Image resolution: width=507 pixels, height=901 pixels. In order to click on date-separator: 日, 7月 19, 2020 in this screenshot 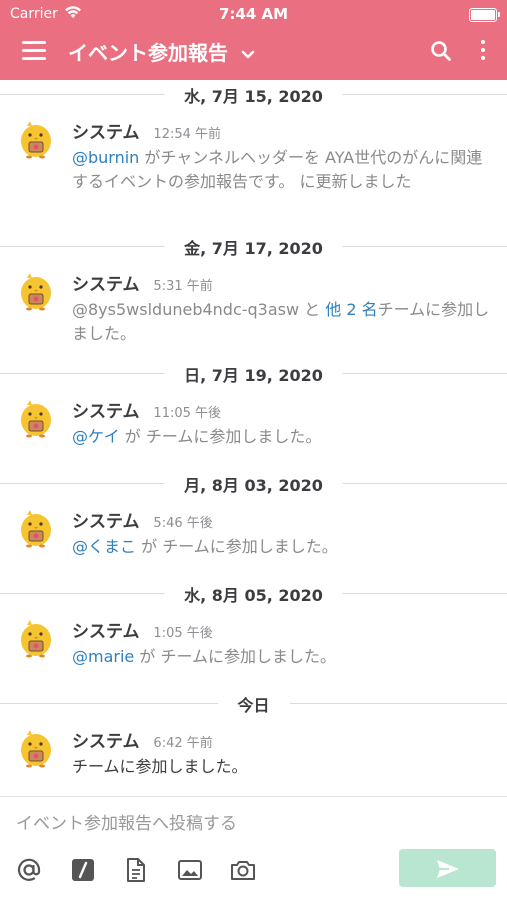, I will do `click(253, 373)`.